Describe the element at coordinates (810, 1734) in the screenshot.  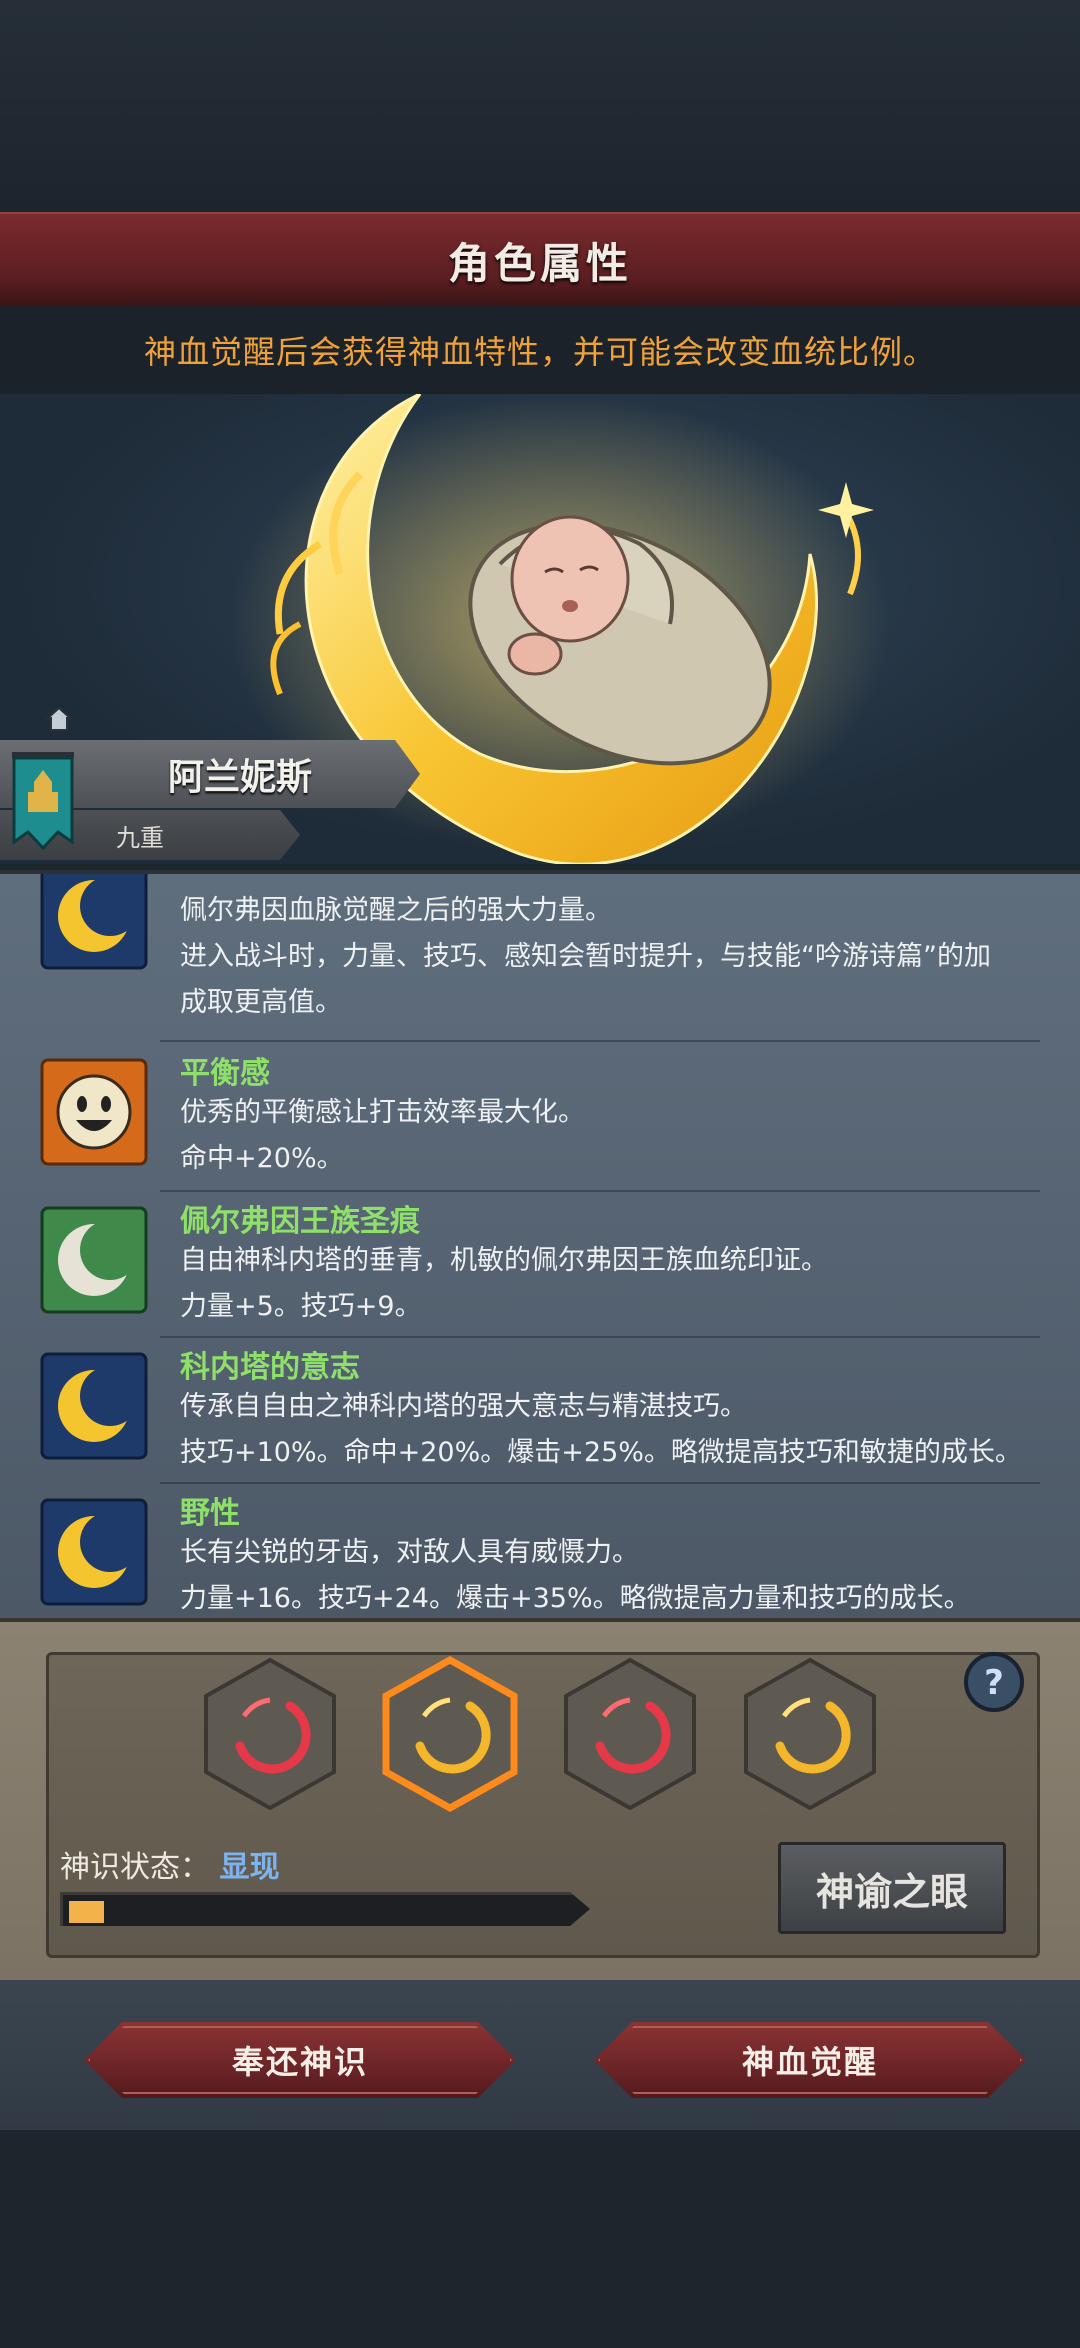
I see `blood-slot-gold` at that location.